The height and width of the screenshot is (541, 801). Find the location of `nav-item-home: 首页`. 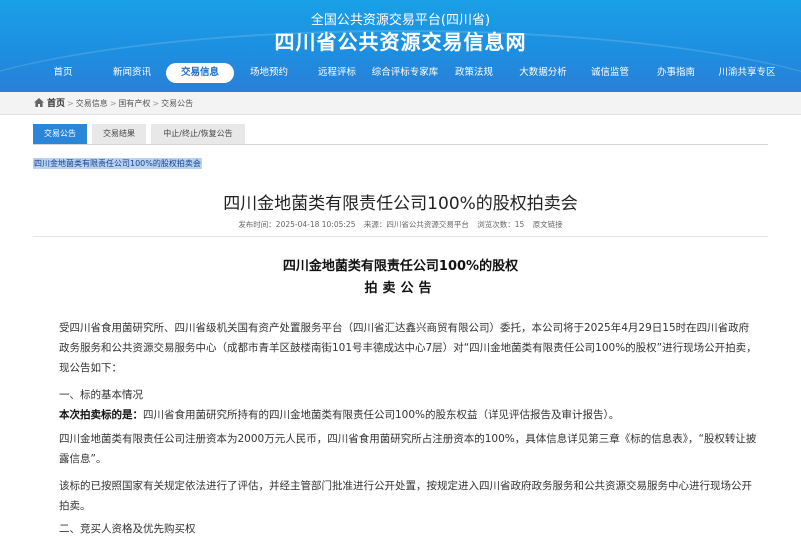

nav-item-home: 首页 is located at coordinates (63, 73).